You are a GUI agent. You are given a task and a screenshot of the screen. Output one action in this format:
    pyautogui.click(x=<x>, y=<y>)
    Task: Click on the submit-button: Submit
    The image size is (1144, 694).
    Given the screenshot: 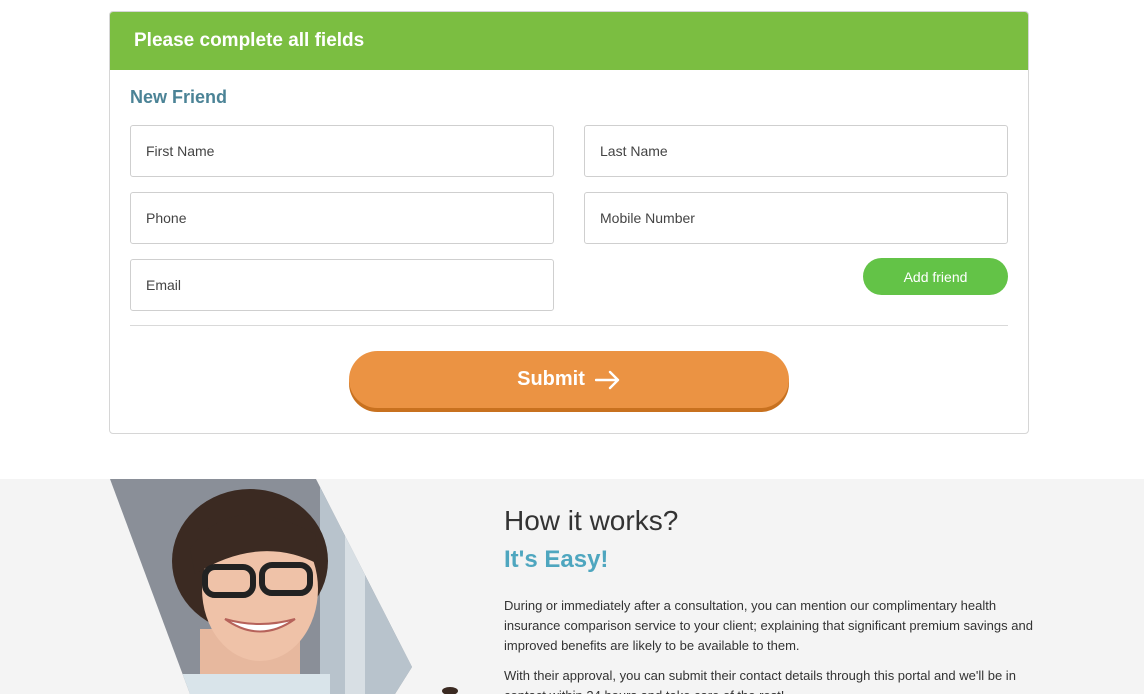 What is the action you would take?
    pyautogui.click(x=569, y=379)
    